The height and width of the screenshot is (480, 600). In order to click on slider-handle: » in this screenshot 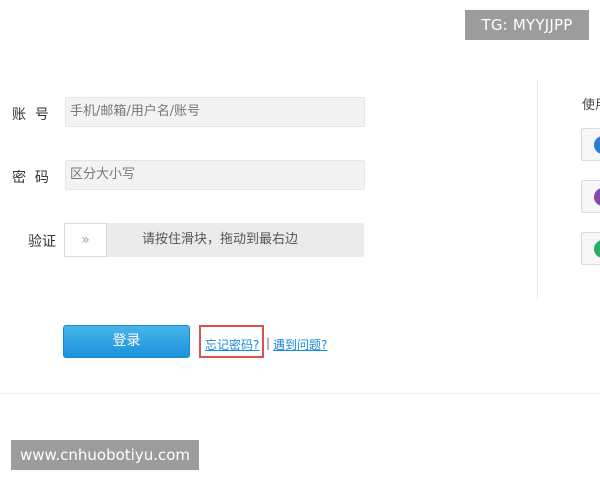, I will do `click(85, 240)`.